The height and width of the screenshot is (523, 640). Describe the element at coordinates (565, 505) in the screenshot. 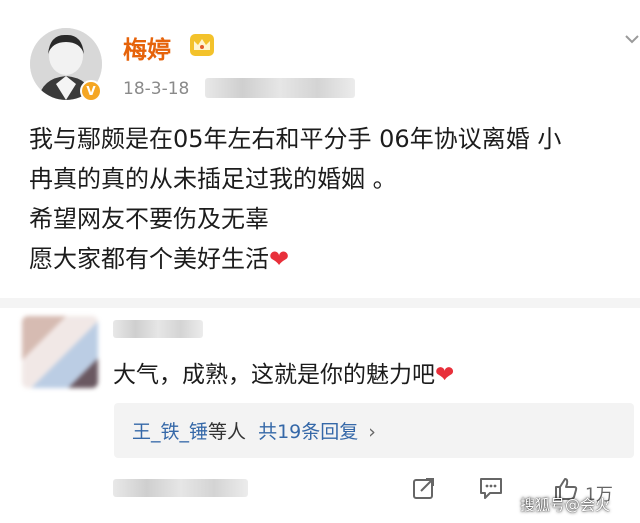

I see `watermark: 搜狐号@会火` at that location.